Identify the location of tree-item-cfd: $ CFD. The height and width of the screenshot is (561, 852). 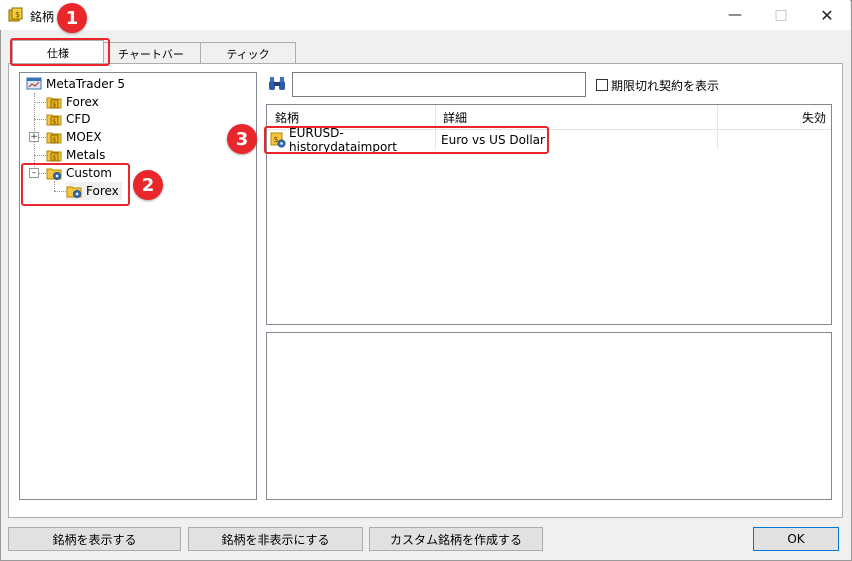
(68, 119).